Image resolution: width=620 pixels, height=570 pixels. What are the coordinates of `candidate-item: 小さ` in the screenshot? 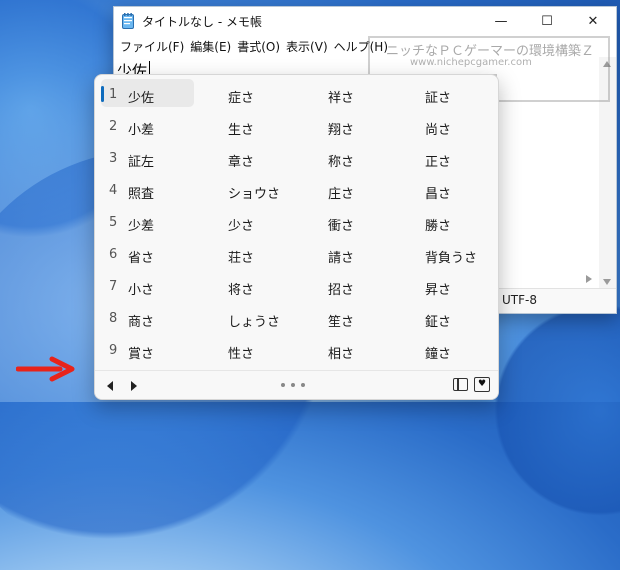 It's located at (141, 288).